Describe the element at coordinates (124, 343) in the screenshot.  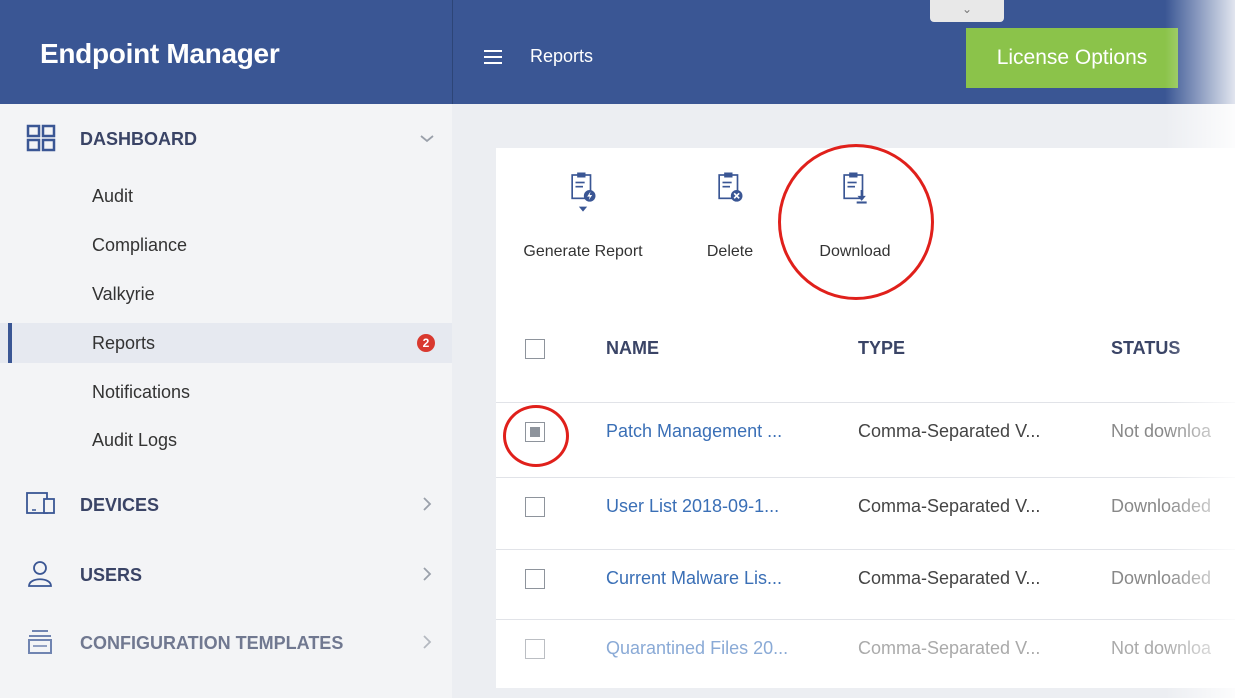
I see `sidebar-item-label: Reports` at that location.